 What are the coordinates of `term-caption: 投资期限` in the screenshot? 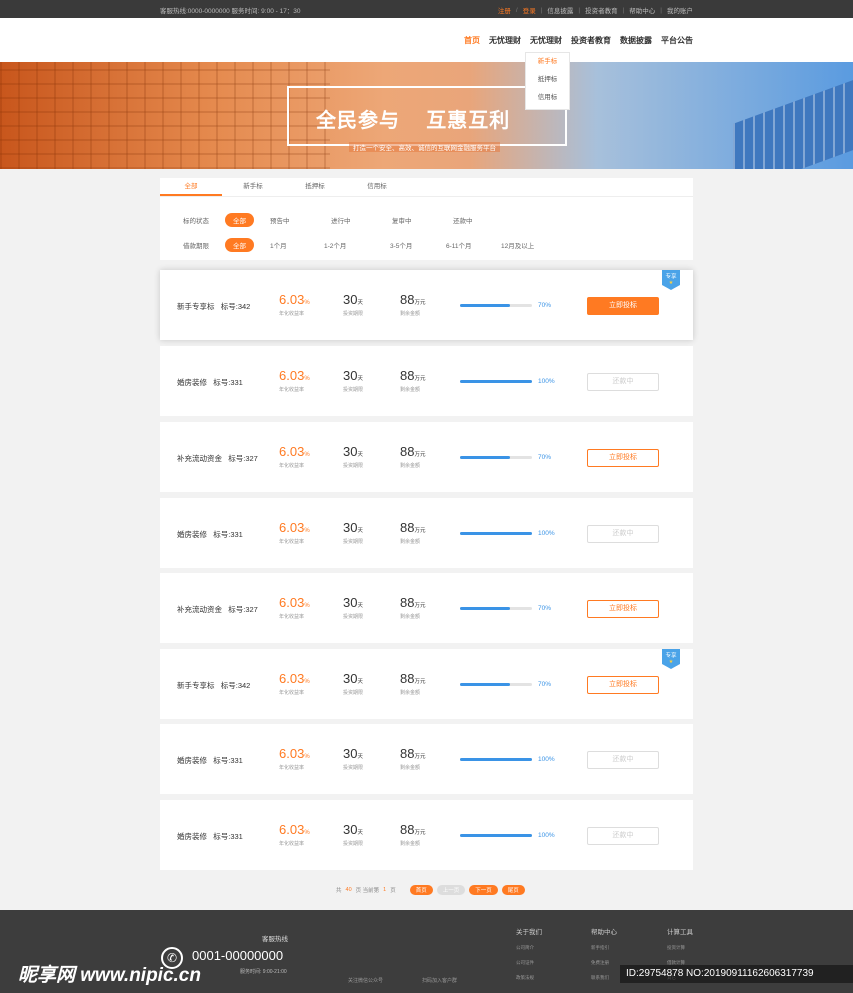 It's located at (353, 693).